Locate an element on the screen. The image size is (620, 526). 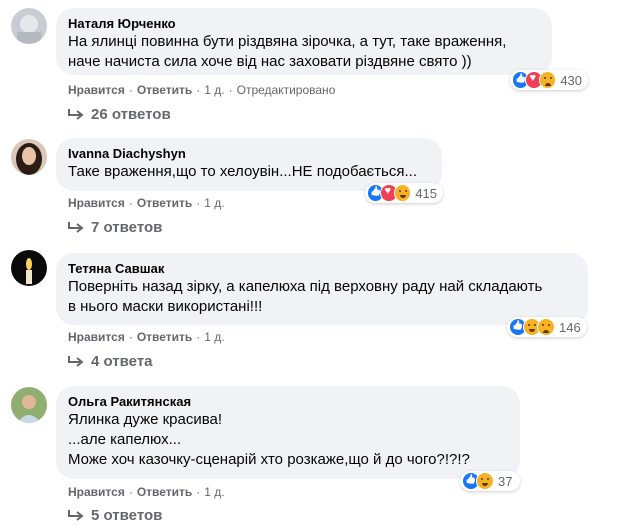
reaction-count: 146 is located at coordinates (570, 327).